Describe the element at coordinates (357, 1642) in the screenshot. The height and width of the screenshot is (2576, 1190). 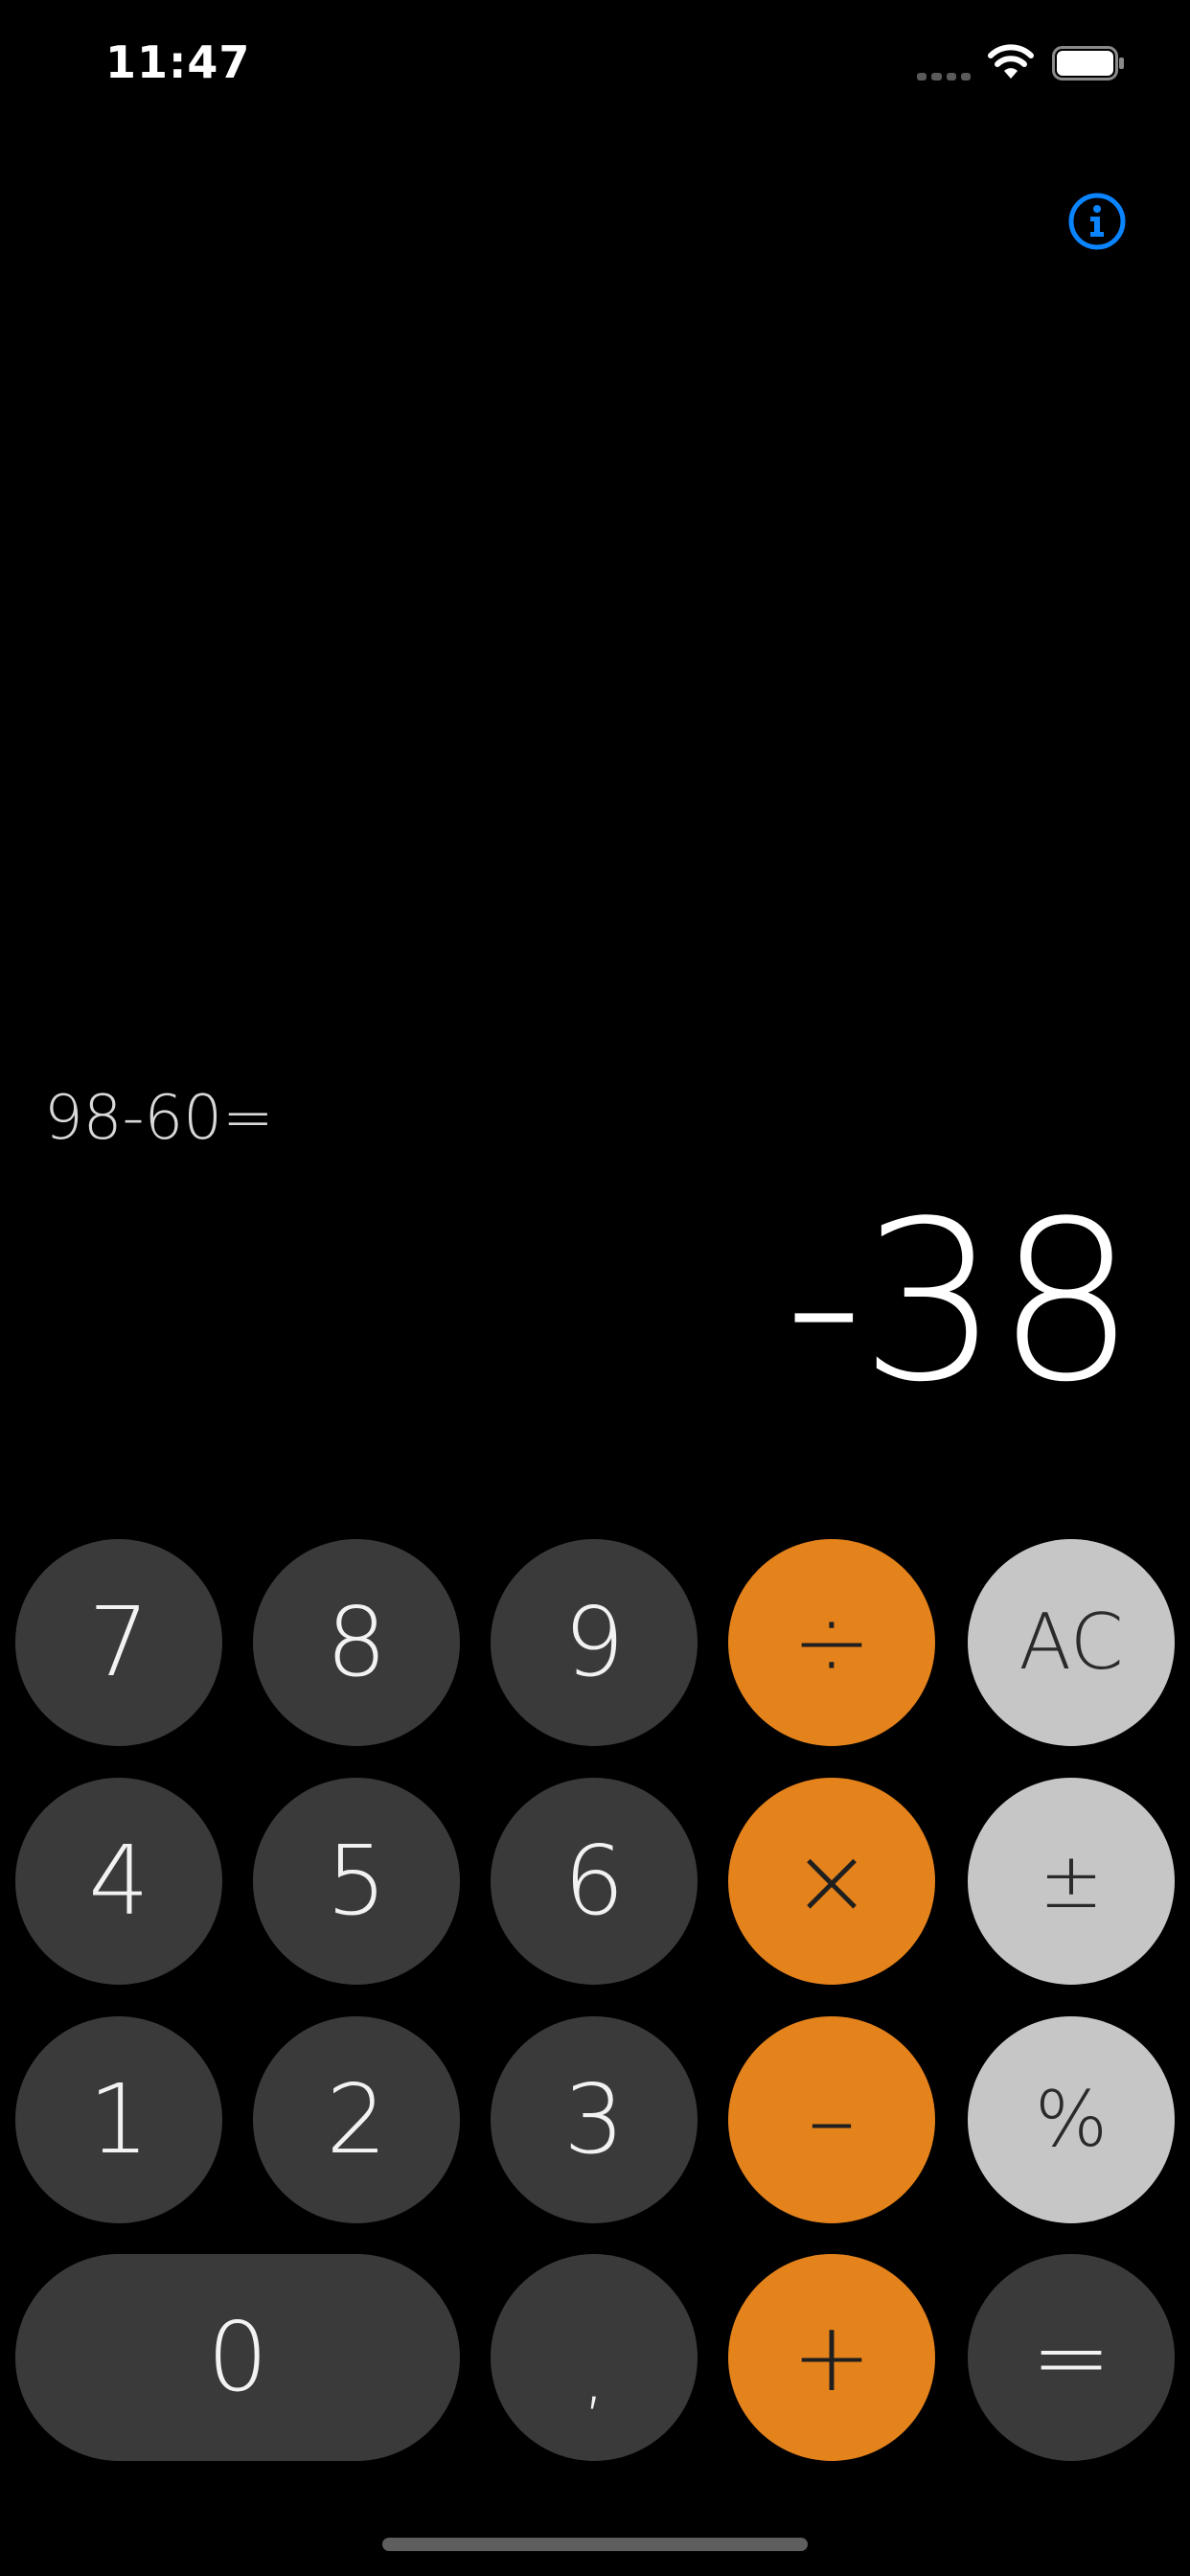
I see `key-8: 8` at that location.